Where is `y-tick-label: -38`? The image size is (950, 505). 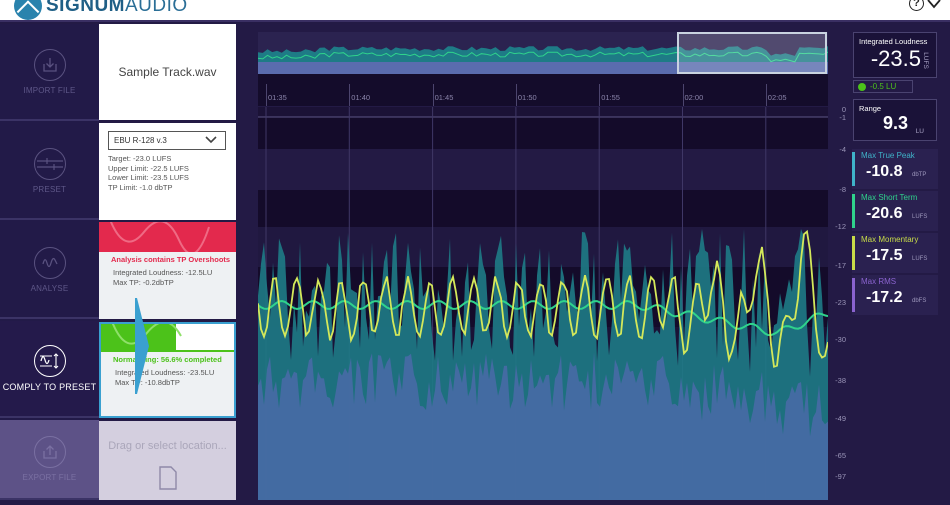
y-tick-label: -38 is located at coordinates (840, 380).